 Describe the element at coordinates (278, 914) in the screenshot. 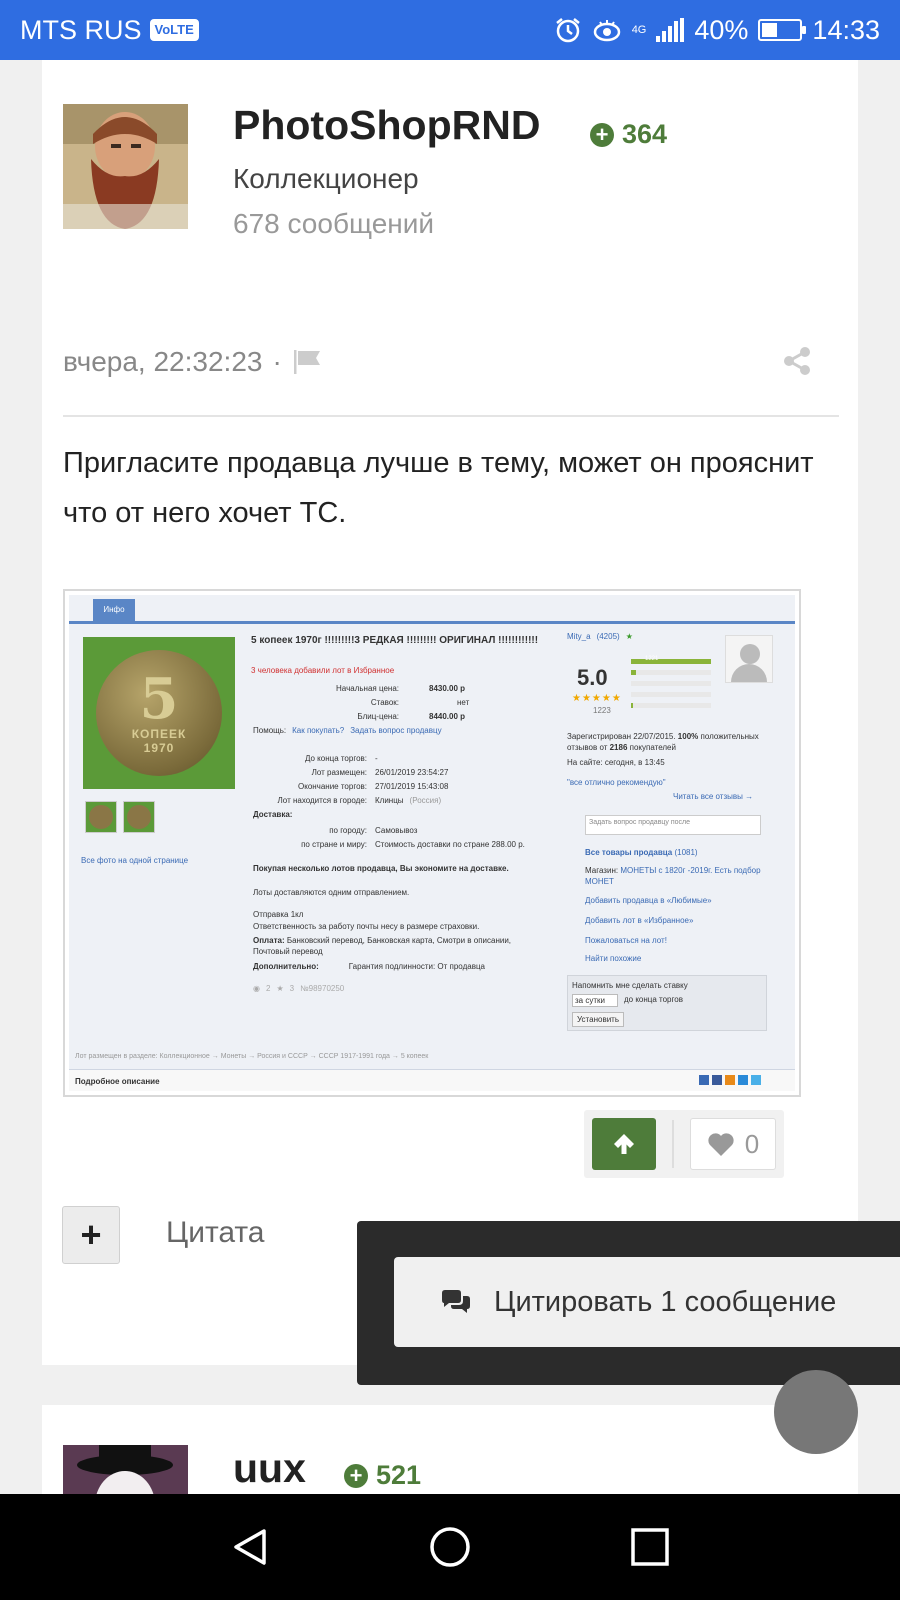

I see `shipping-note: Отправка 1кл` at that location.